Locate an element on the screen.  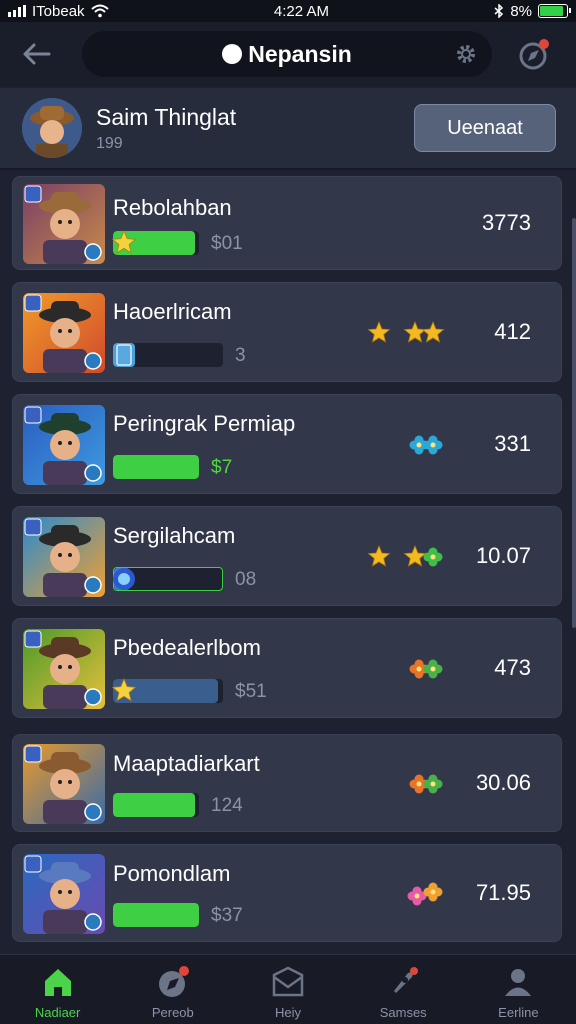
signal-icon is located at coordinates (17, 11).